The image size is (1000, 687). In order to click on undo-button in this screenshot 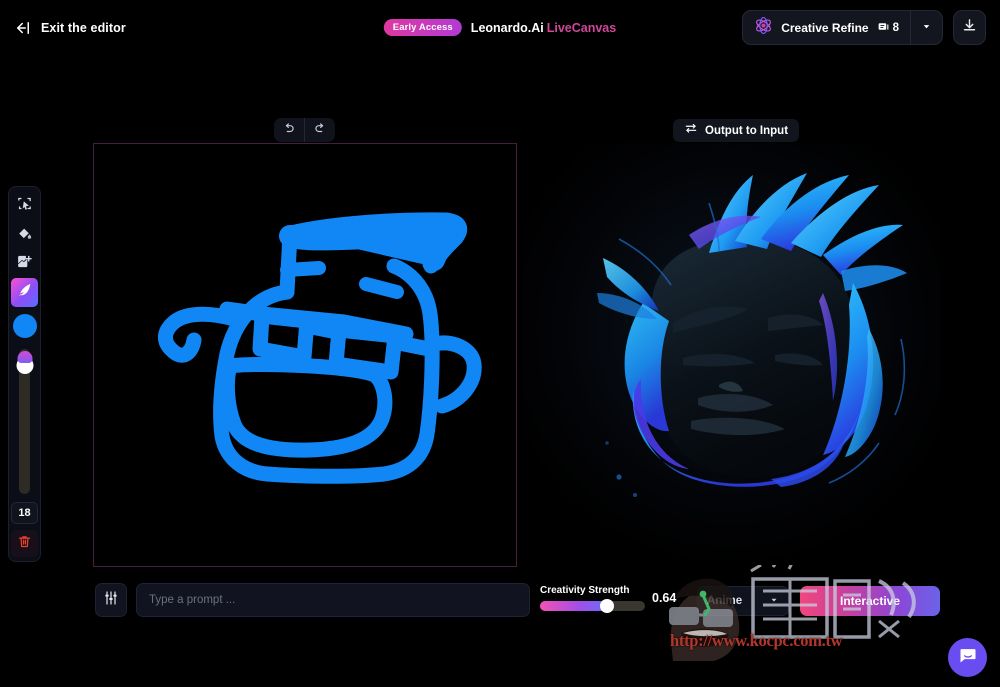, I will do `click(289, 130)`.